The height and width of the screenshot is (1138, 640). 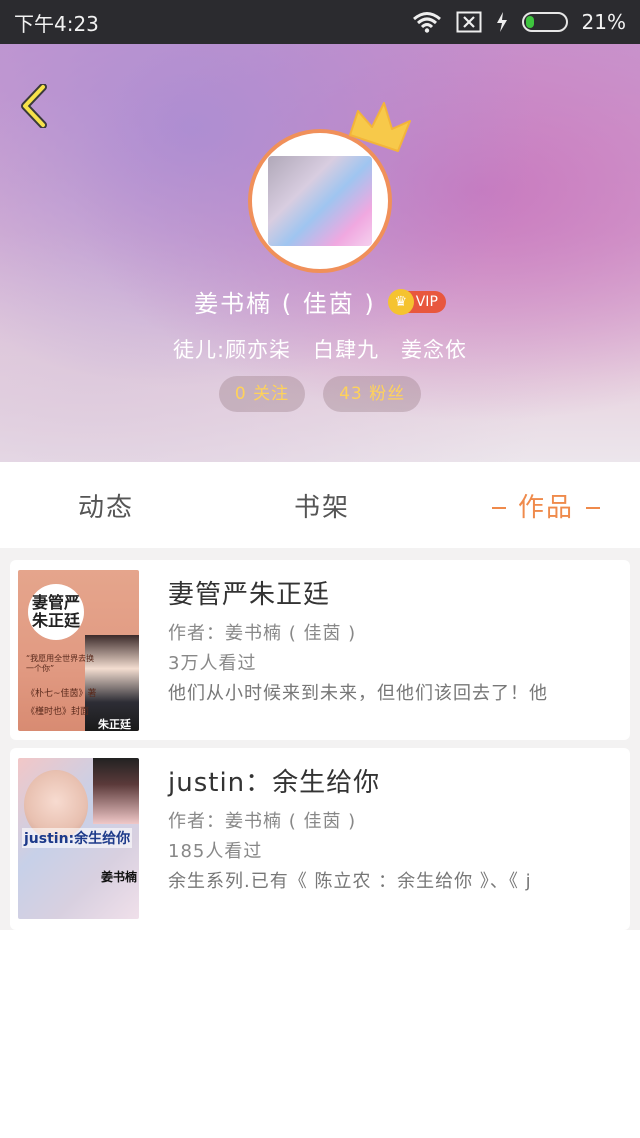 I want to click on crown-icon, so click(x=380, y=127).